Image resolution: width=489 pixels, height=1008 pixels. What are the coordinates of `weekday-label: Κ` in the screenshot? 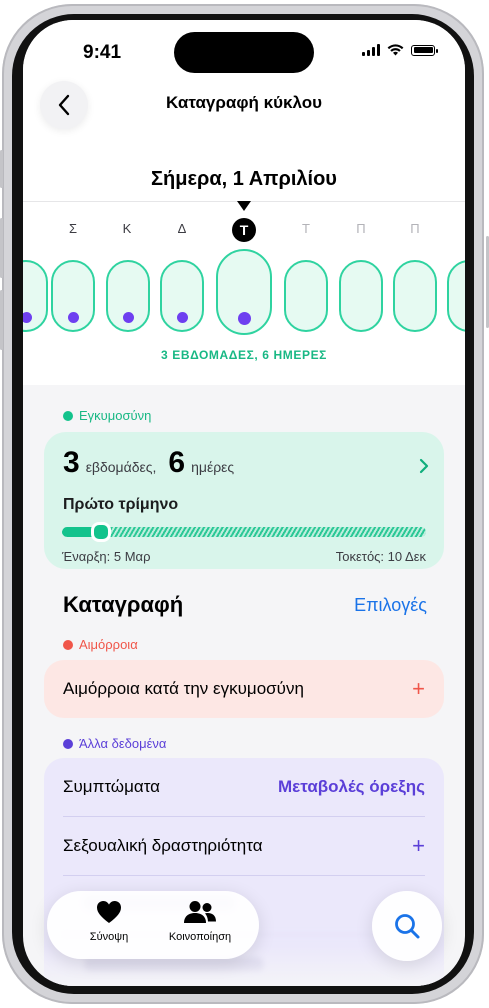 It's located at (127, 228).